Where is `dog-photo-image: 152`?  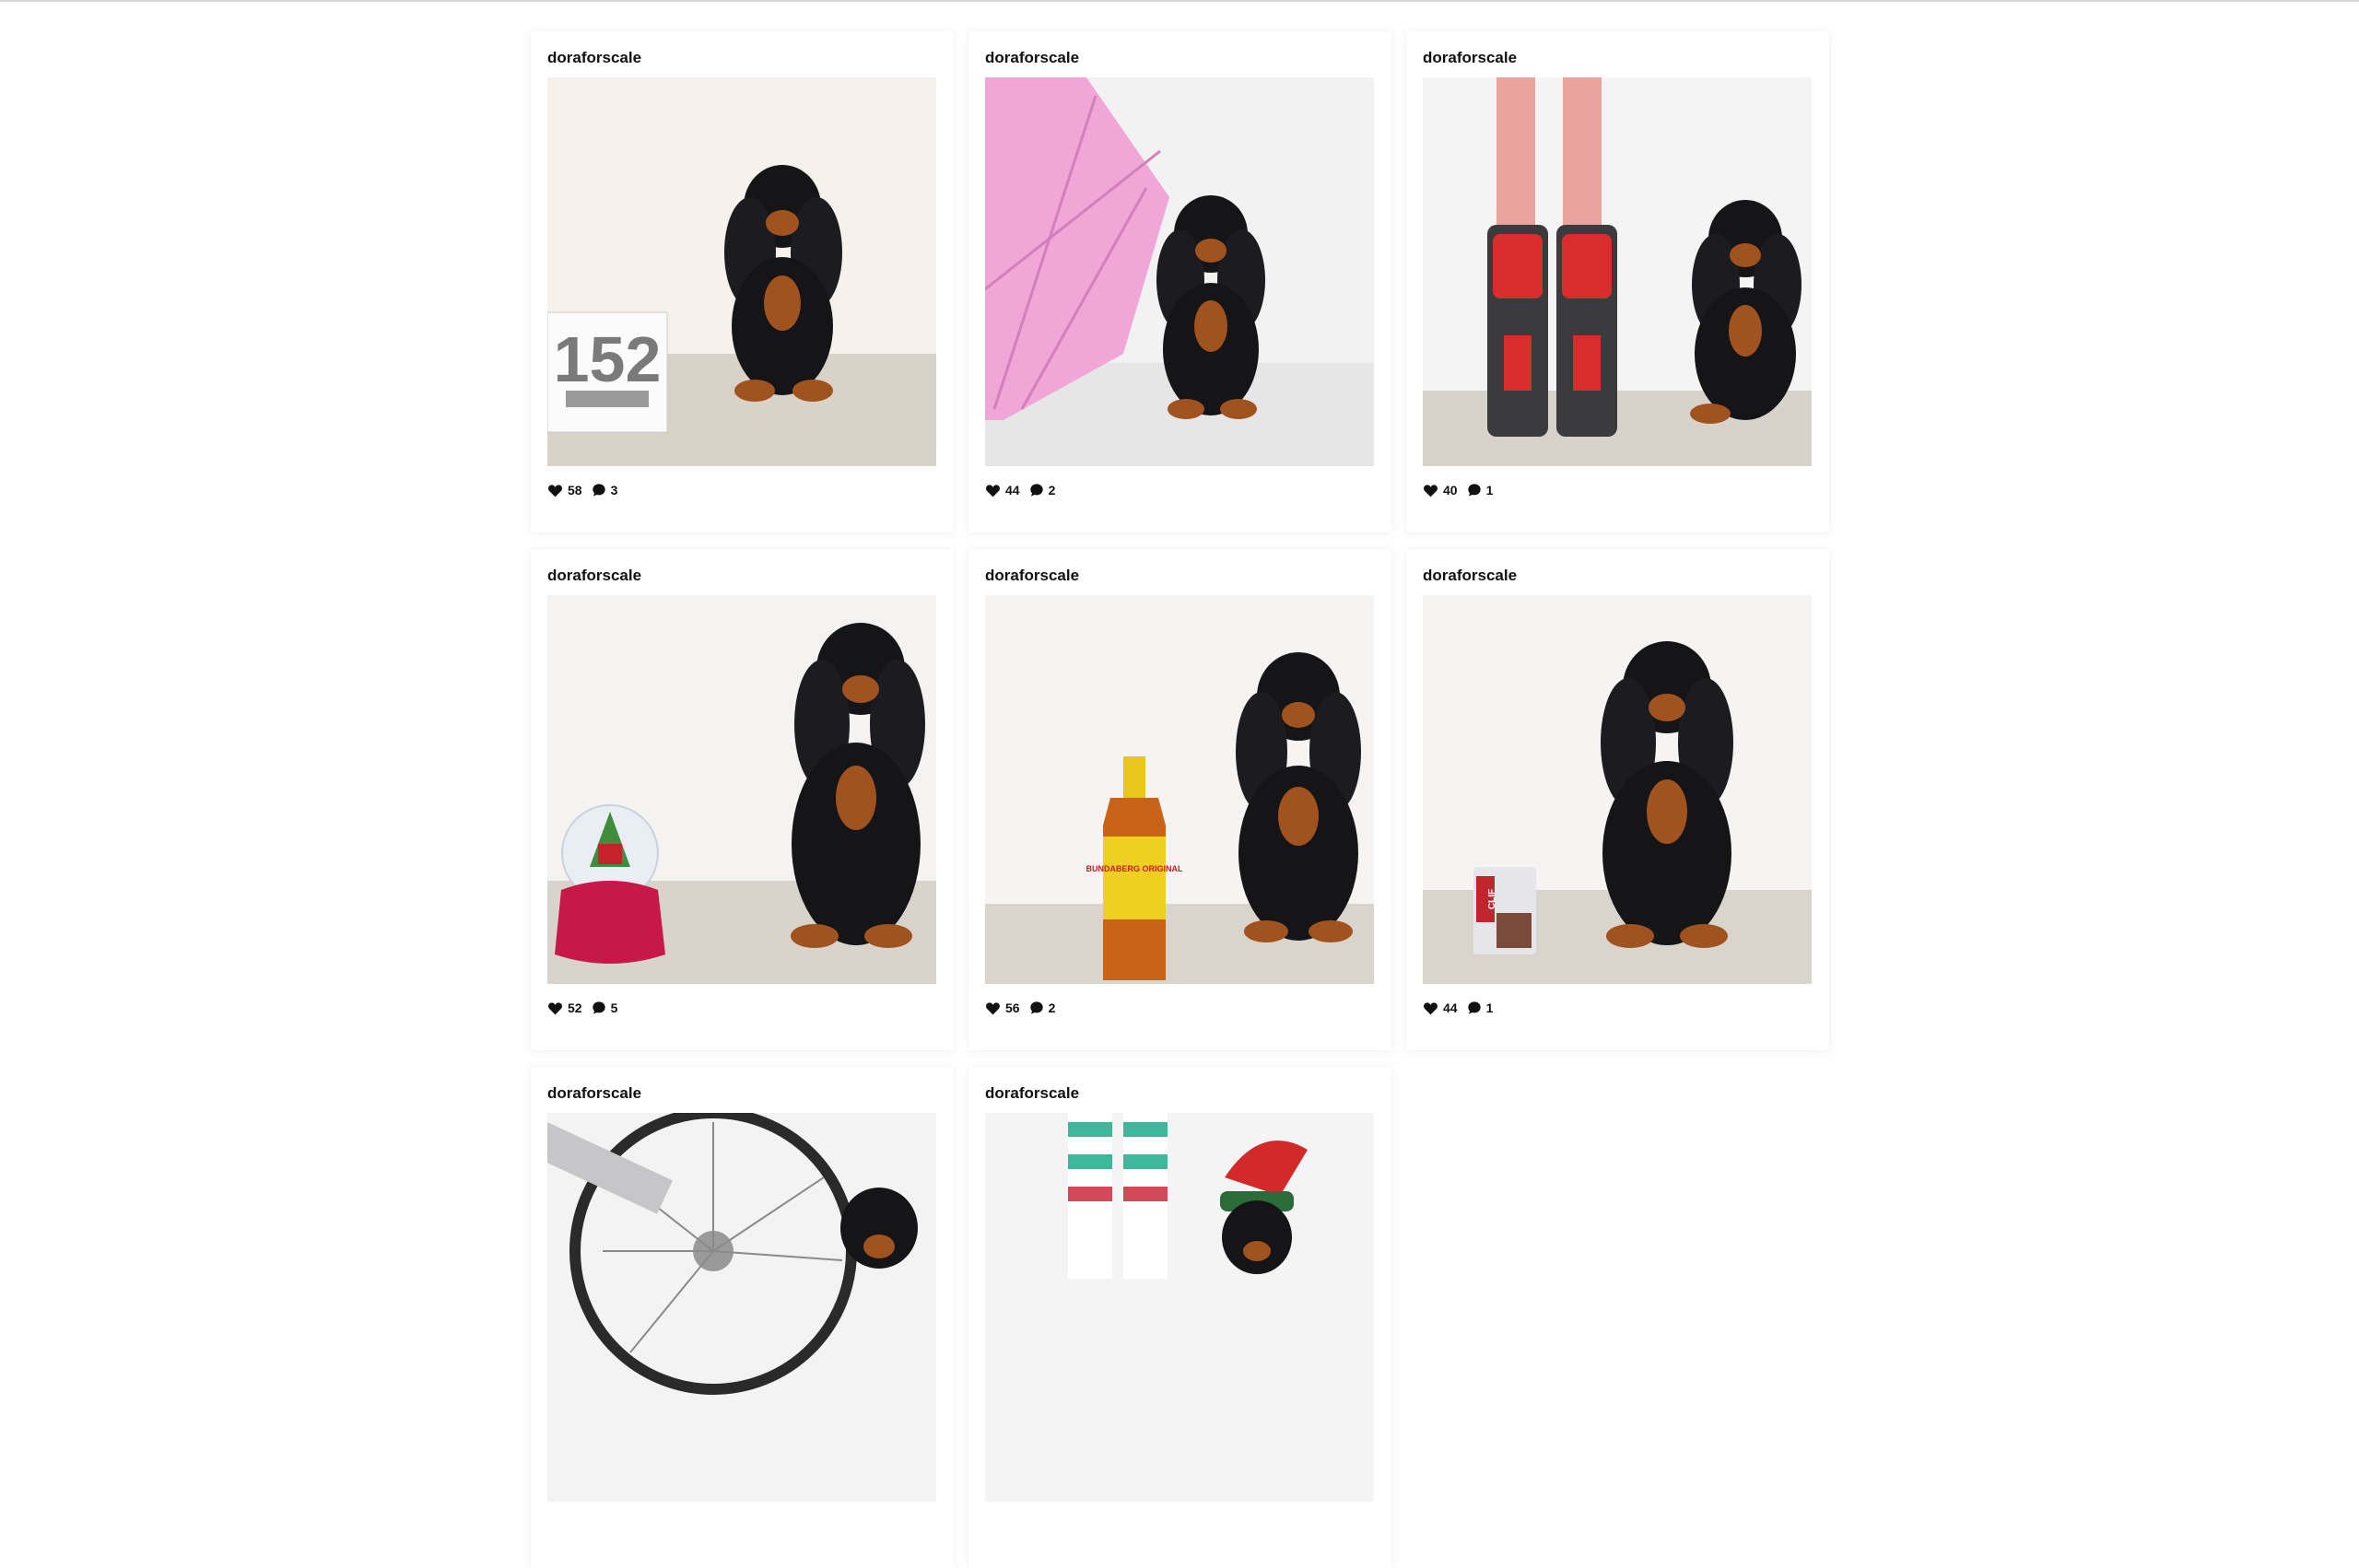
dog-photo-image: 152 is located at coordinates (741, 272).